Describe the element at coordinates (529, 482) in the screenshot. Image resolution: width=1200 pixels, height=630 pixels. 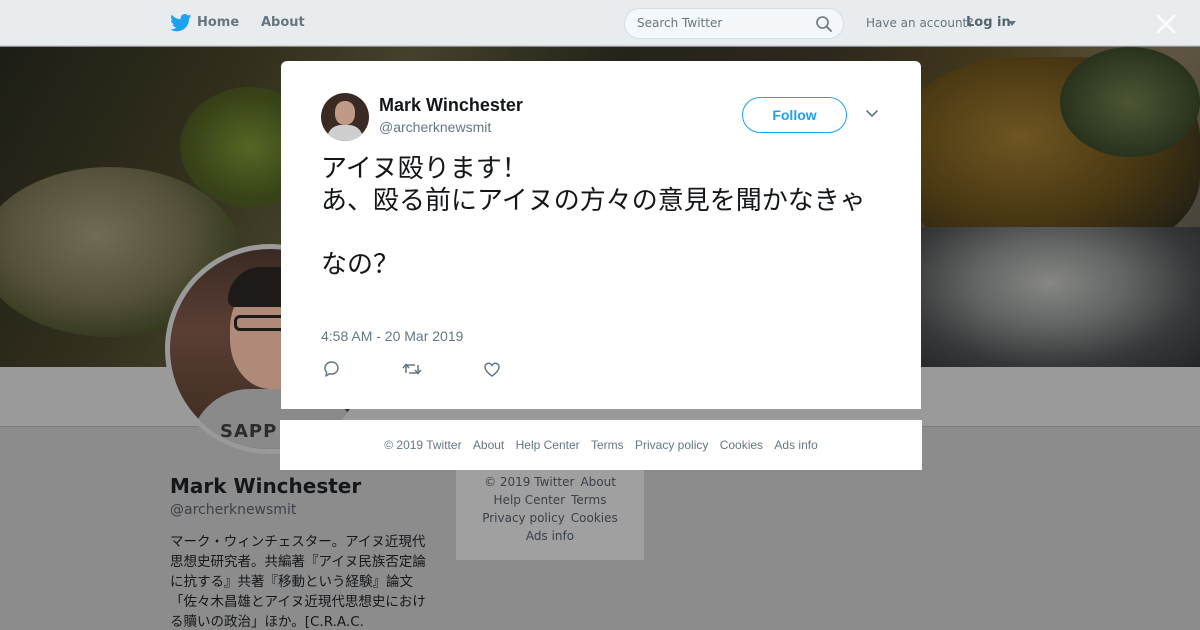
I see `footer-copyright: © 2019 Twitter` at that location.